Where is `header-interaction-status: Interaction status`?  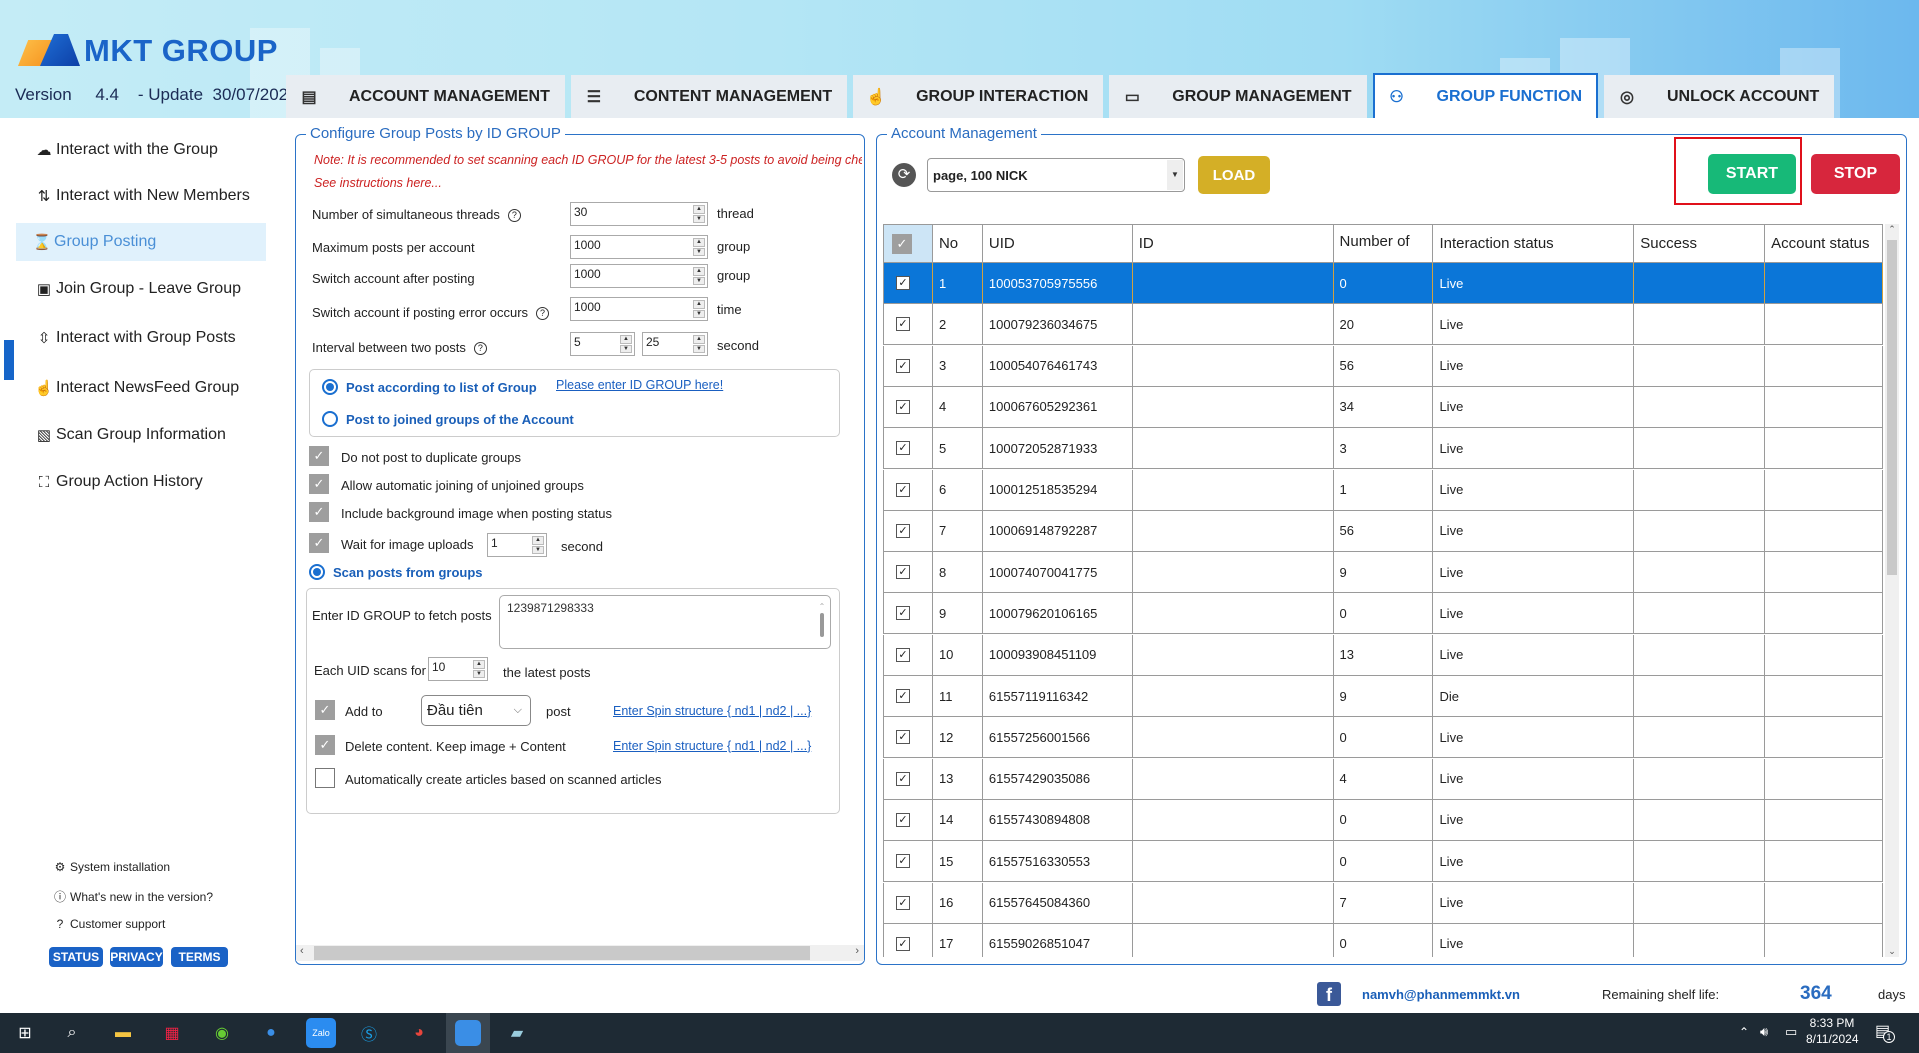
header-interaction-status: Interaction status is located at coordinates (1534, 243).